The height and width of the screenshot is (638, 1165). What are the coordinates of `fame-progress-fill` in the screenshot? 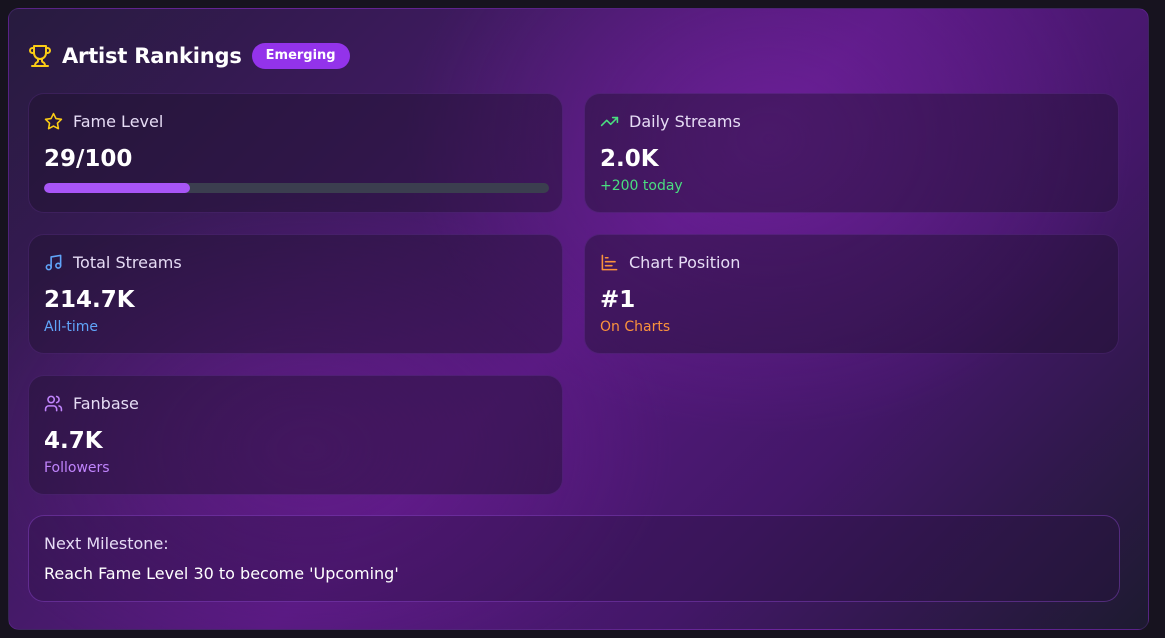 It's located at (117, 188).